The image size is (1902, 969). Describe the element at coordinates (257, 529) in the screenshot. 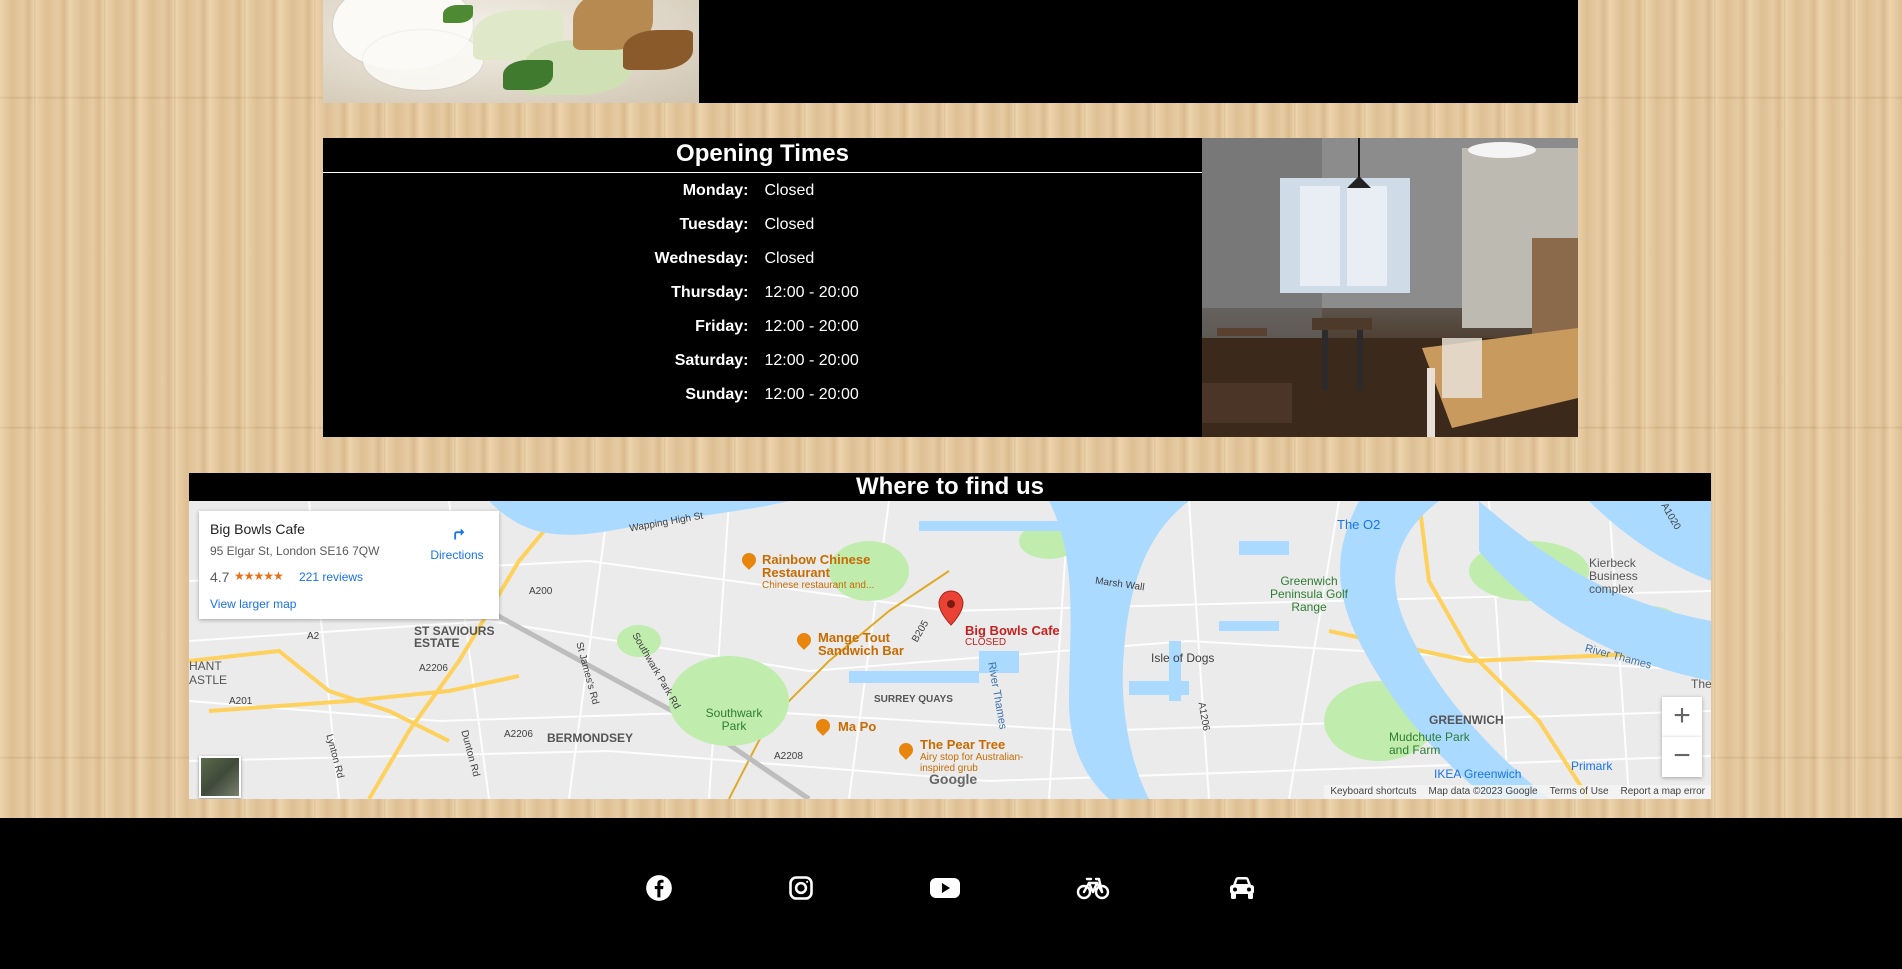

I see `place-name: Big Bowls Cafe` at that location.